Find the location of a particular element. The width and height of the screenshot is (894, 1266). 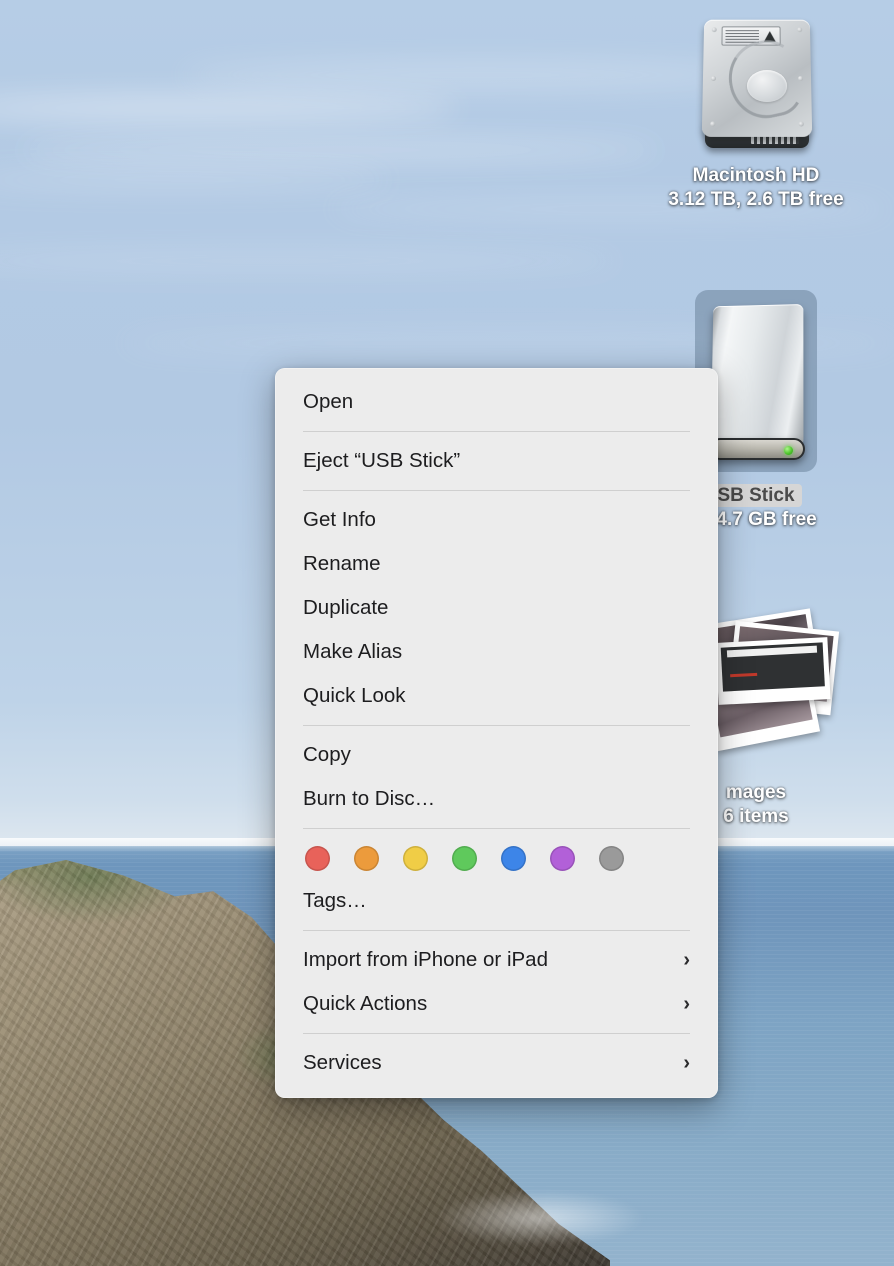

internal-hard-drive-icon is located at coordinates (756, 84).